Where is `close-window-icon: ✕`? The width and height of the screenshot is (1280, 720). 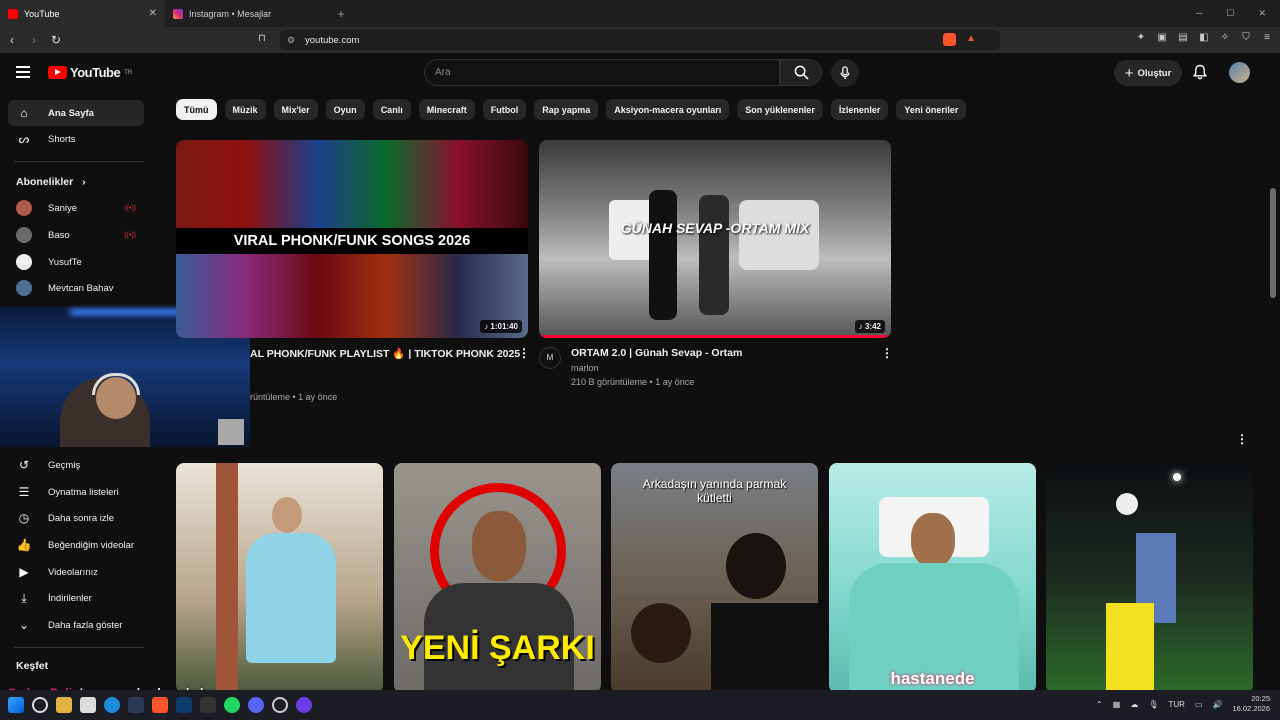 close-window-icon: ✕ is located at coordinates (1262, 13).